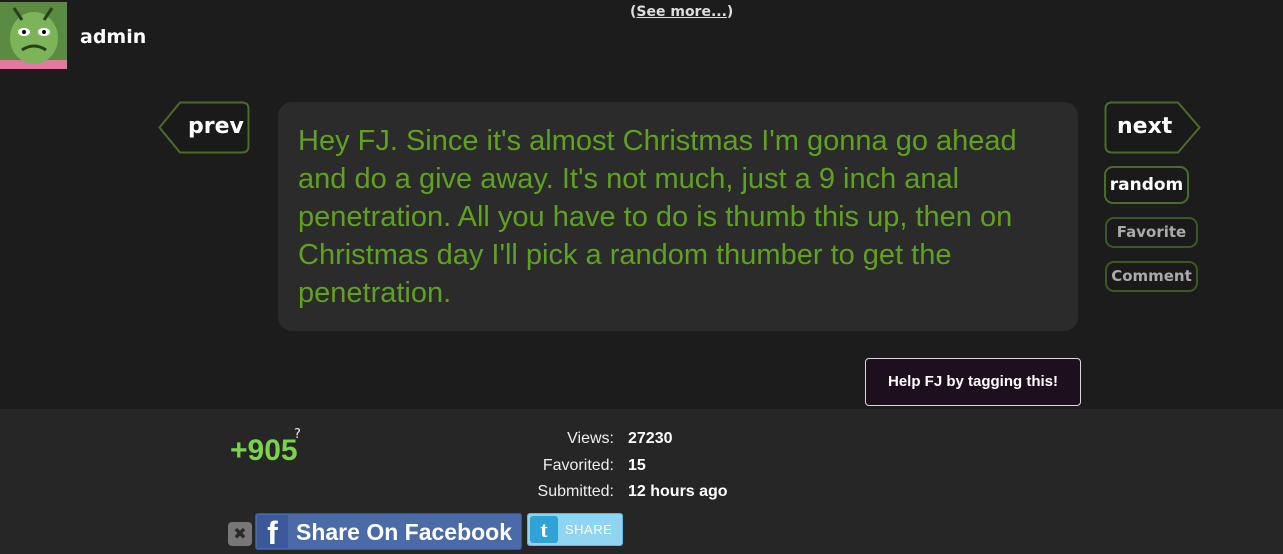 The height and width of the screenshot is (554, 1283). Describe the element at coordinates (272, 533) in the screenshot. I see `facebook-icon: f` at that location.